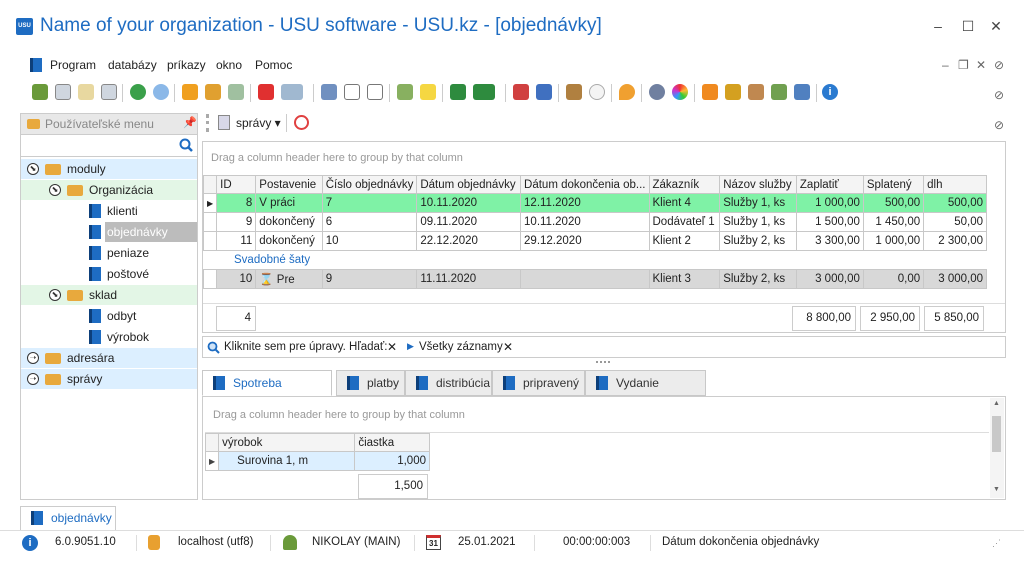  I want to click on scroll-thumb, so click(996, 434).